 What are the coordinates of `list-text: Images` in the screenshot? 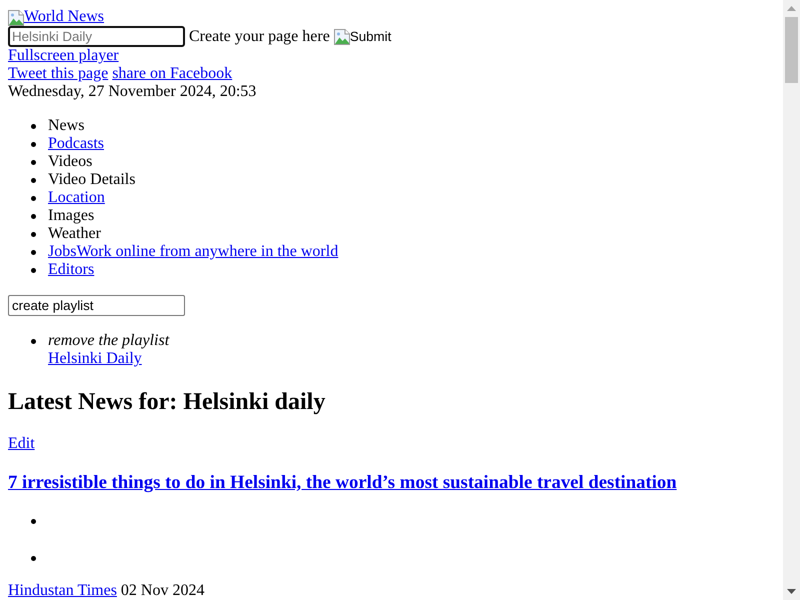 It's located at (71, 216).